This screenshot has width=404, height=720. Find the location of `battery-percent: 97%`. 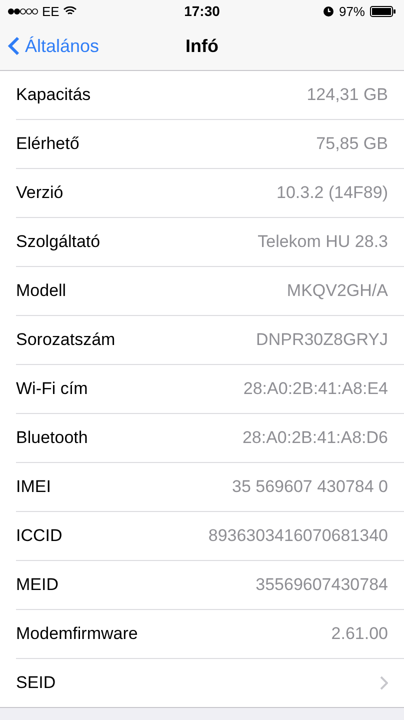

battery-percent: 97% is located at coordinates (351, 11).